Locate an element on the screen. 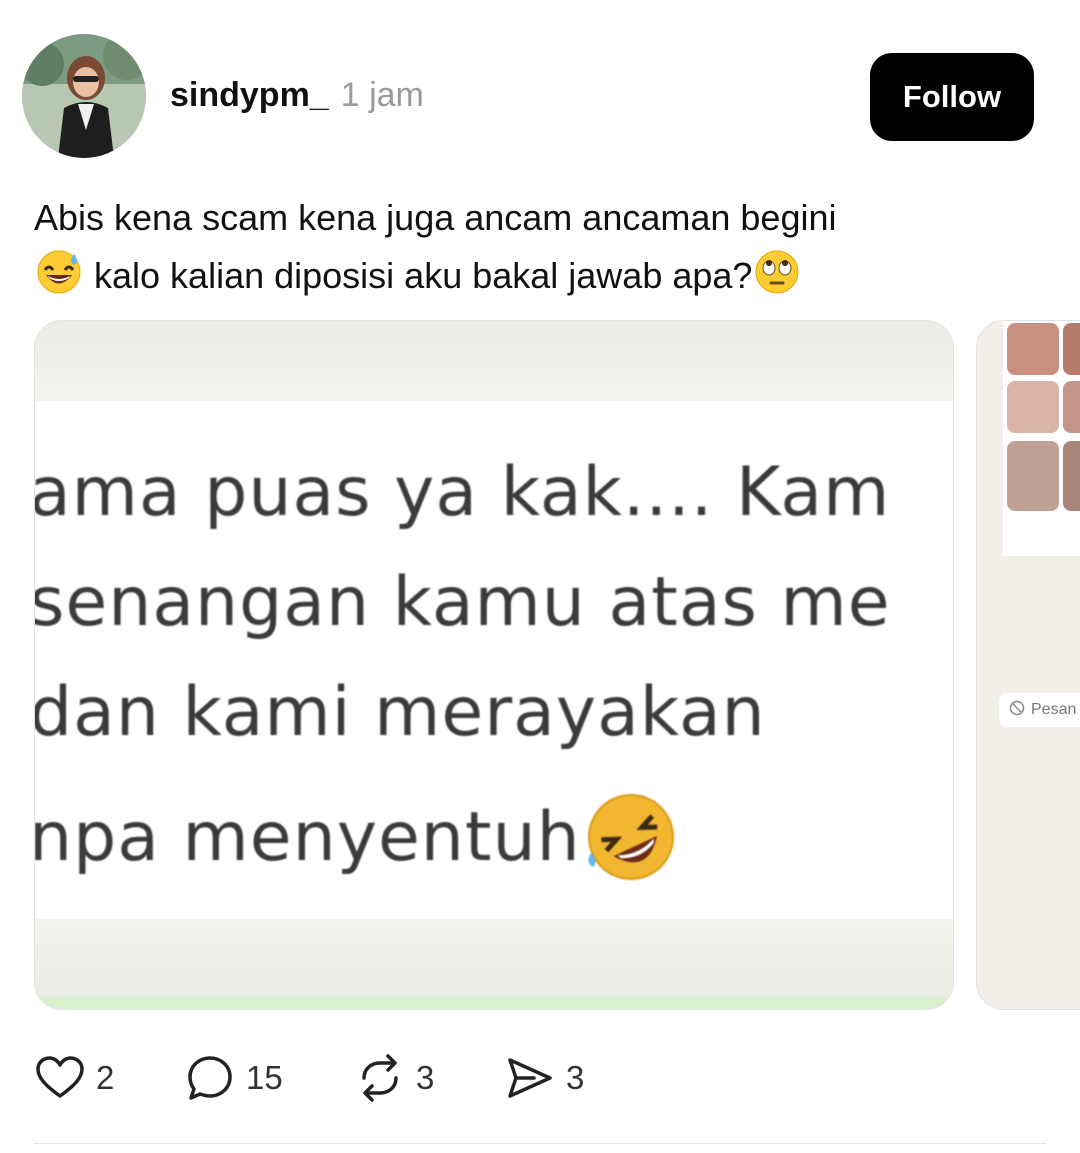 The height and width of the screenshot is (1153, 1080). share-count: 3 is located at coordinates (575, 1077).